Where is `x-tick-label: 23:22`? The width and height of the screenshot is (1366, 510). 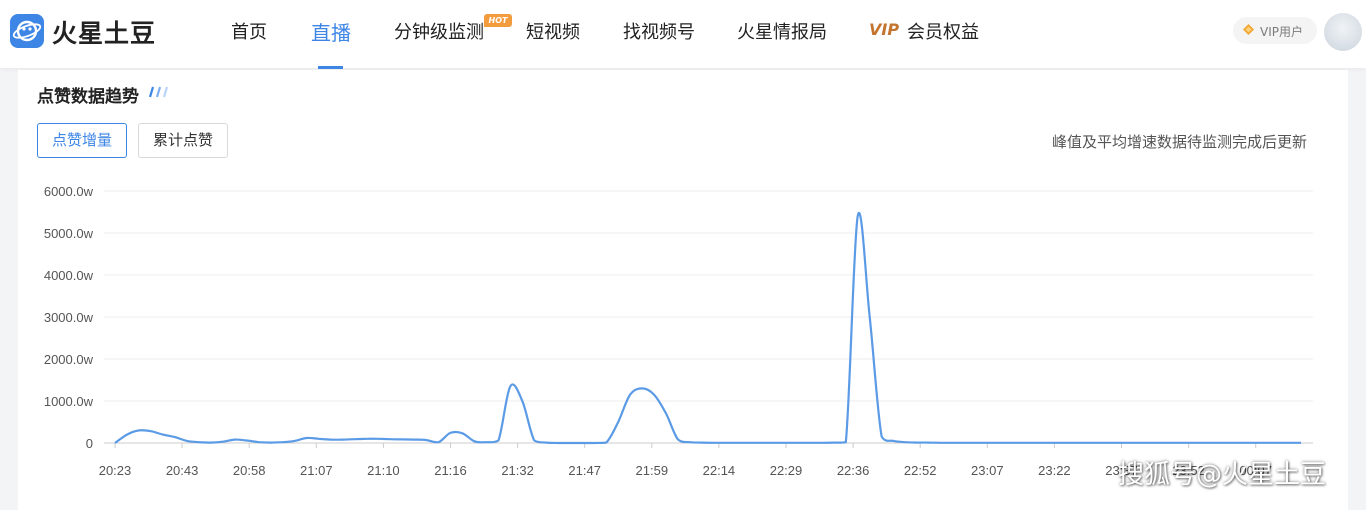 x-tick-label: 23:22 is located at coordinates (1054, 470).